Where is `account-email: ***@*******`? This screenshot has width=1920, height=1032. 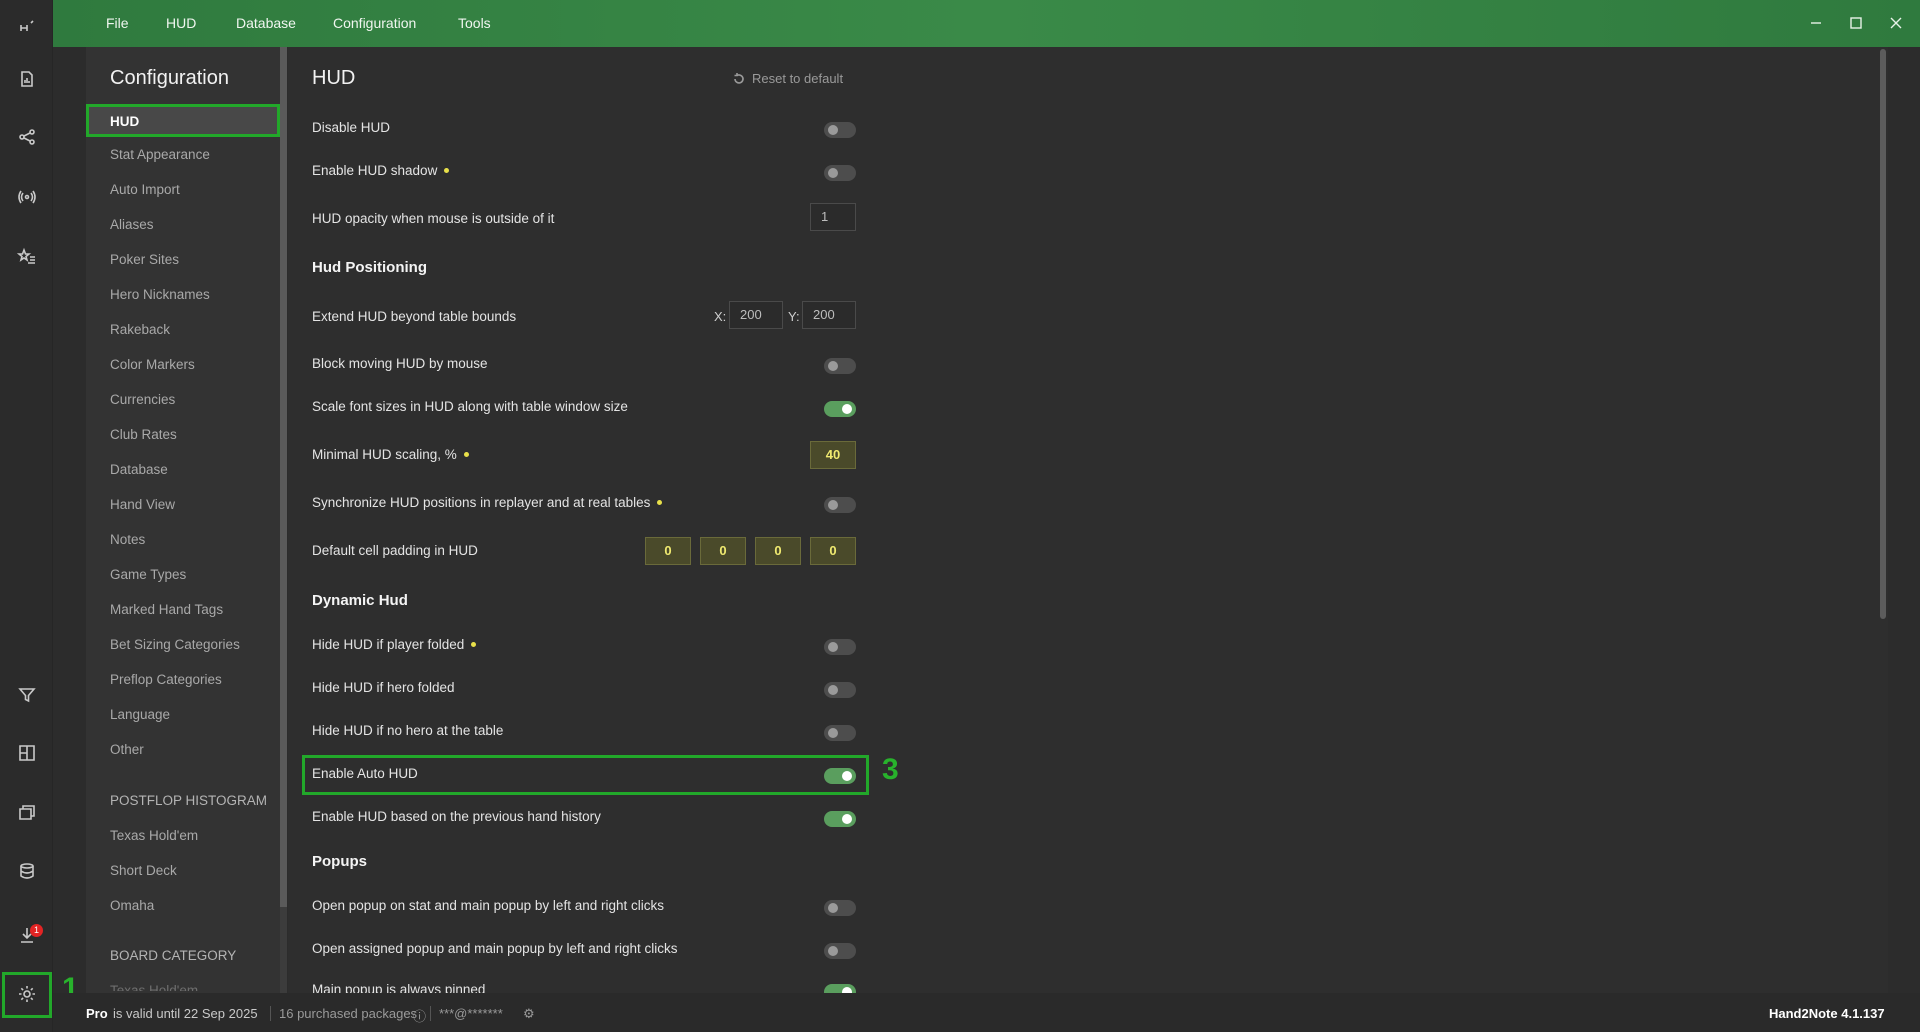 account-email: ***@******* is located at coordinates (466, 1013).